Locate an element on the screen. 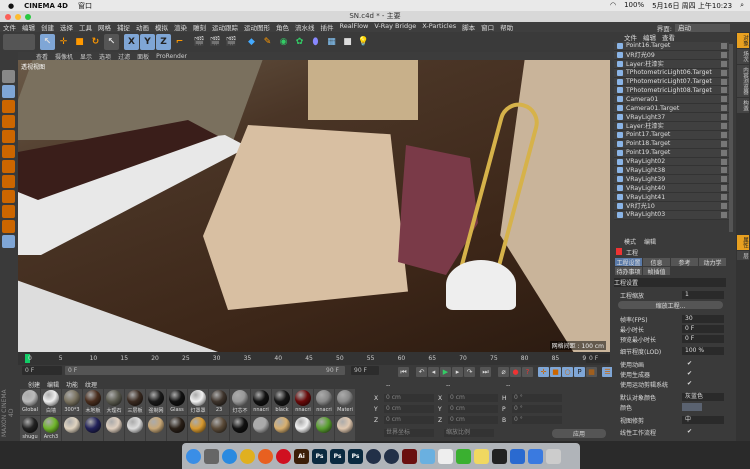  battery: 100% is located at coordinates (634, 6).